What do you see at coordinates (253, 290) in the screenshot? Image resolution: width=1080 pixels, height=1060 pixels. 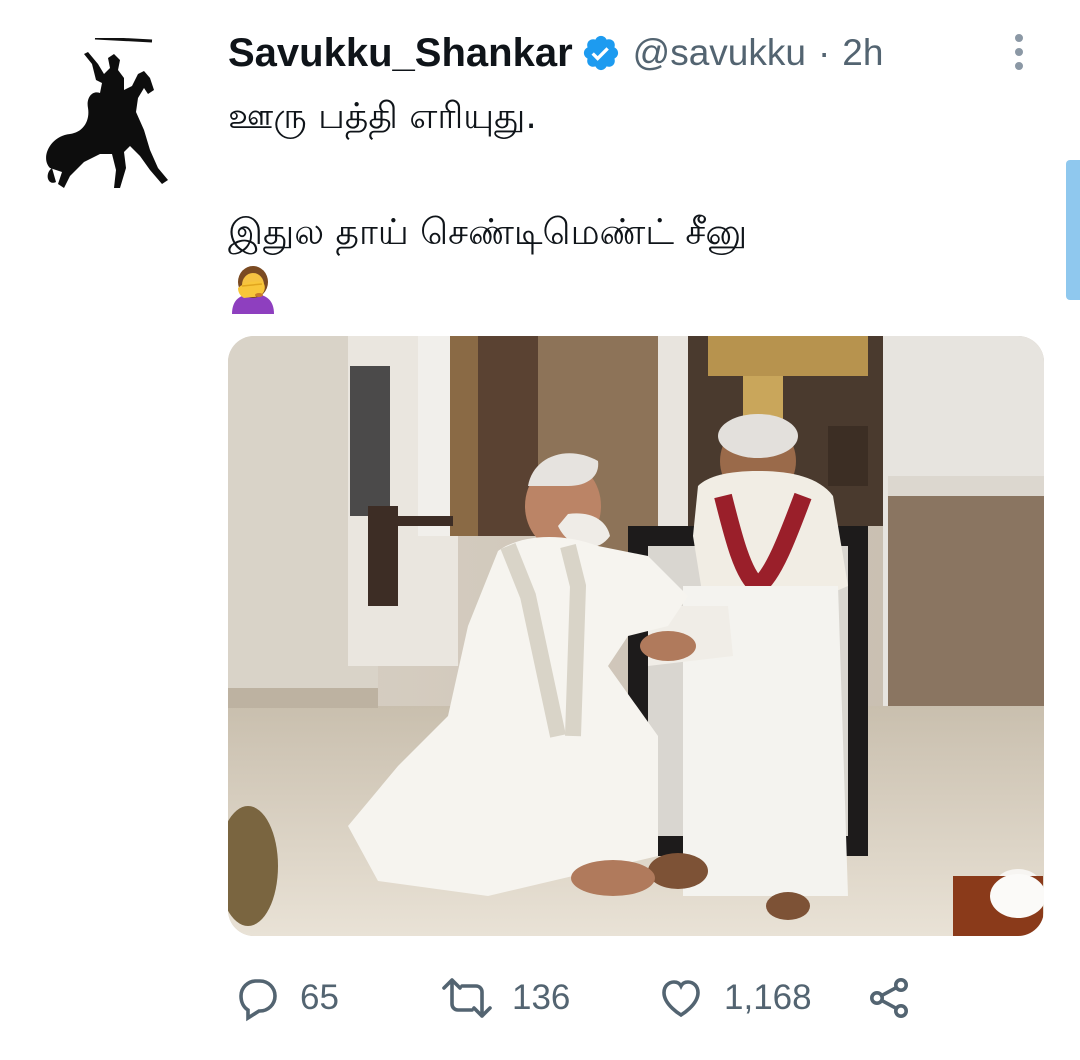 I see `woman-facepalming-emoji-icon` at bounding box center [253, 290].